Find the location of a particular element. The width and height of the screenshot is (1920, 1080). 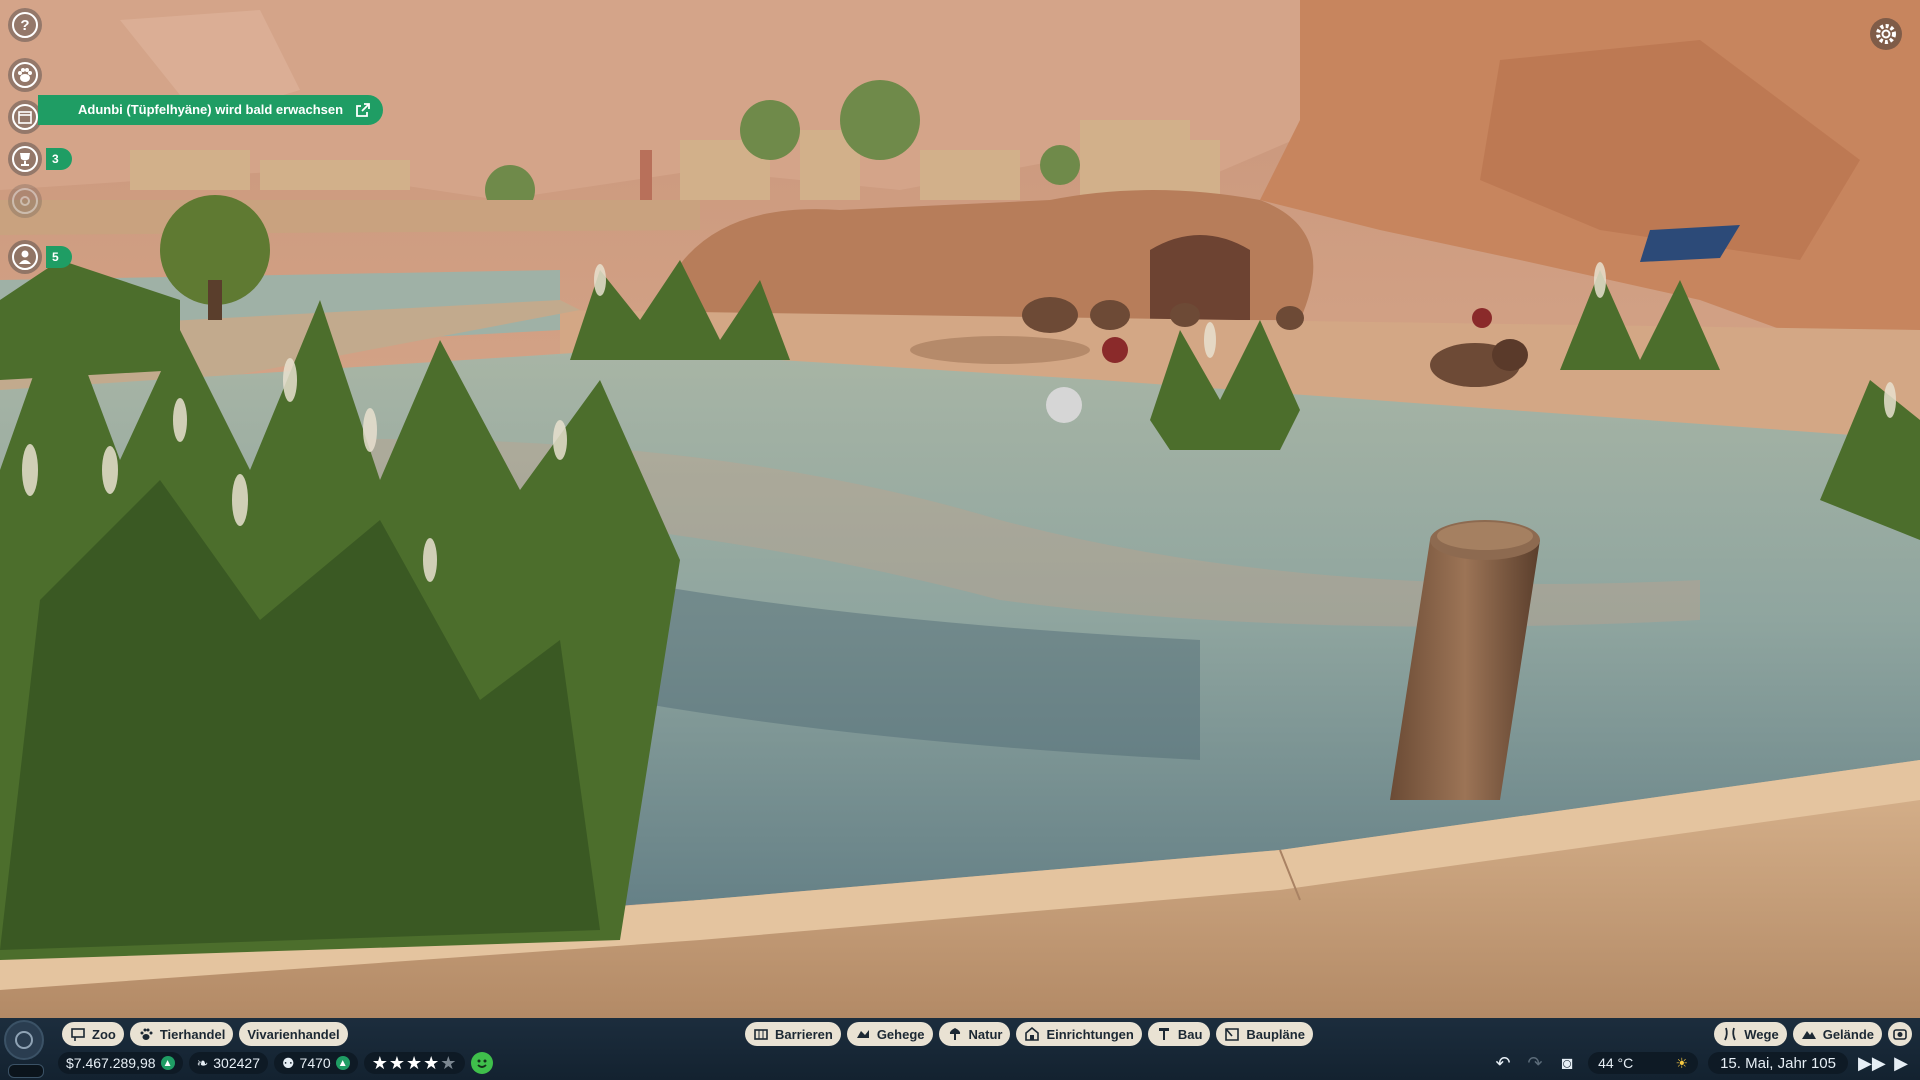

tab-bauplaene: Baupläne is located at coordinates (1264, 1034).